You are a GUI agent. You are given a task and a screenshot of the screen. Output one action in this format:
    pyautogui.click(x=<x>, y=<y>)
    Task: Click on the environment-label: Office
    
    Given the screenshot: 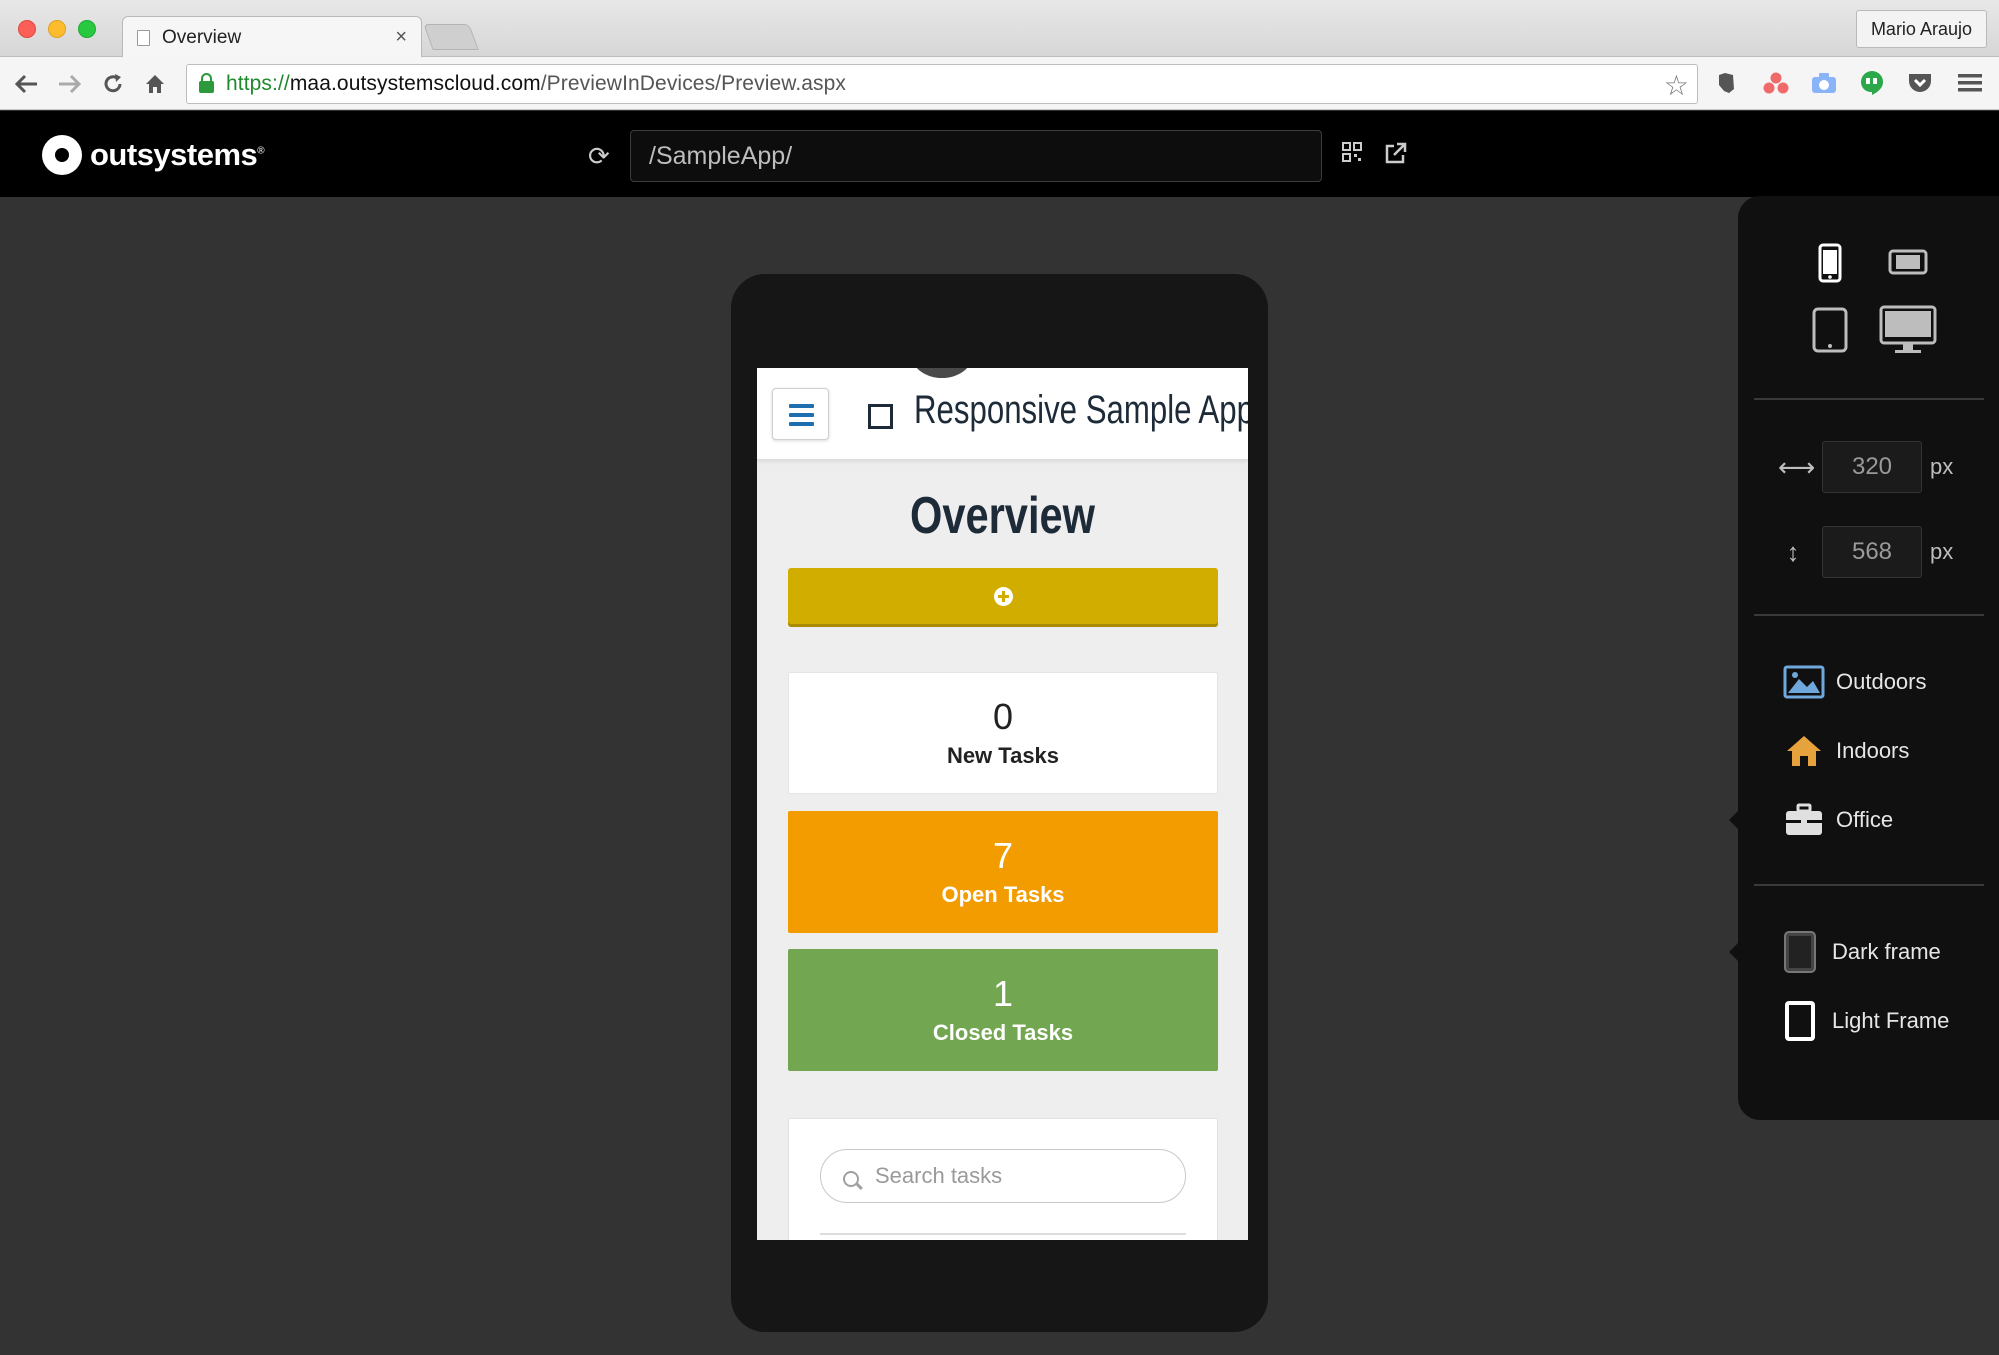 What is the action you would take?
    pyautogui.click(x=1865, y=819)
    